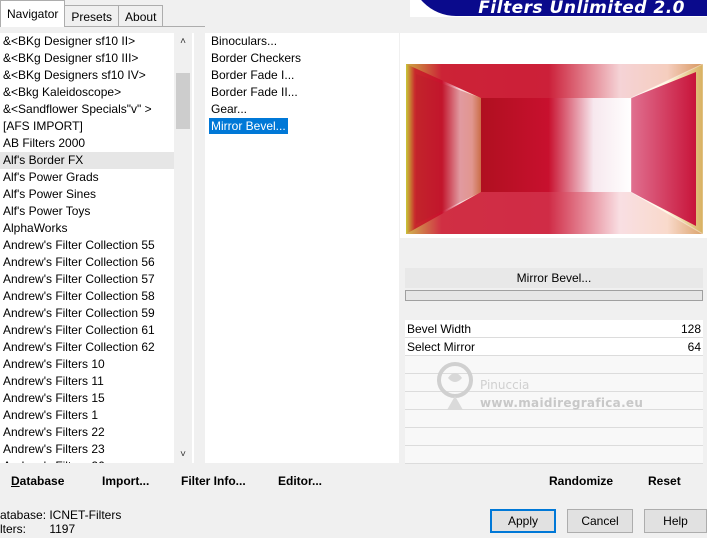  I want to click on category-item: Andrew's Filters 10, so click(87, 364).